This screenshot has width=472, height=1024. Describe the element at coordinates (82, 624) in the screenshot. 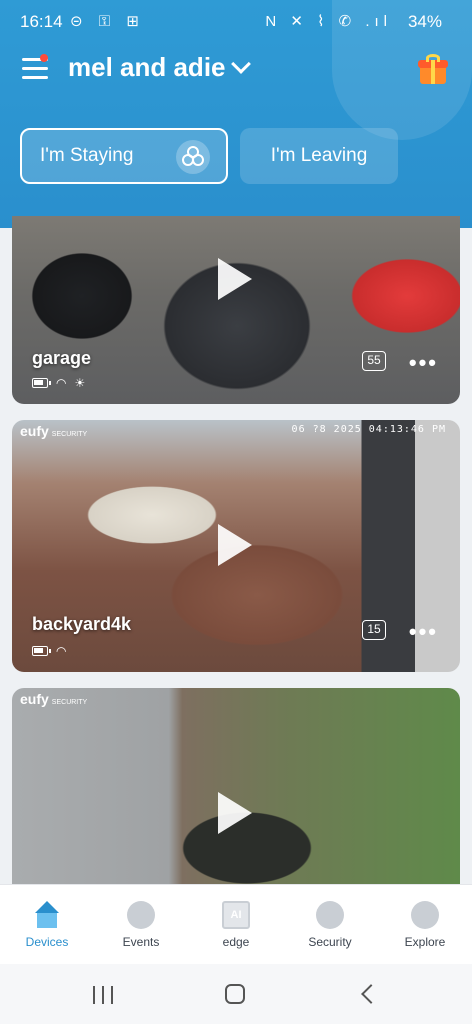

I see `camera-name: backyard4k` at that location.